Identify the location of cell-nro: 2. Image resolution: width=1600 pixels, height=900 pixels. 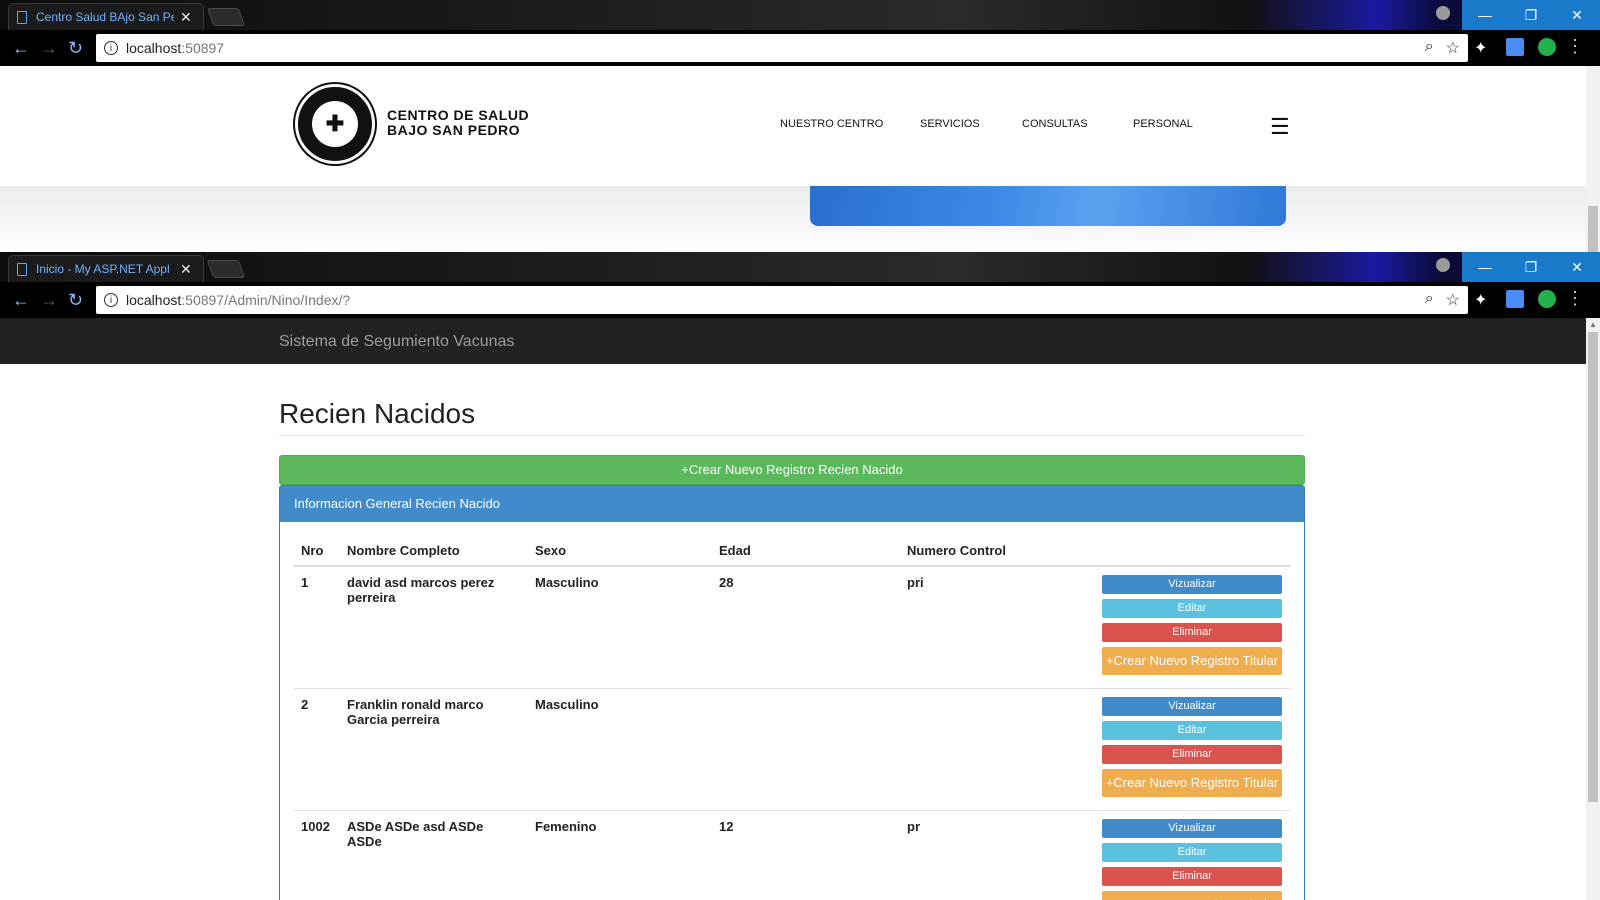
(317, 749).